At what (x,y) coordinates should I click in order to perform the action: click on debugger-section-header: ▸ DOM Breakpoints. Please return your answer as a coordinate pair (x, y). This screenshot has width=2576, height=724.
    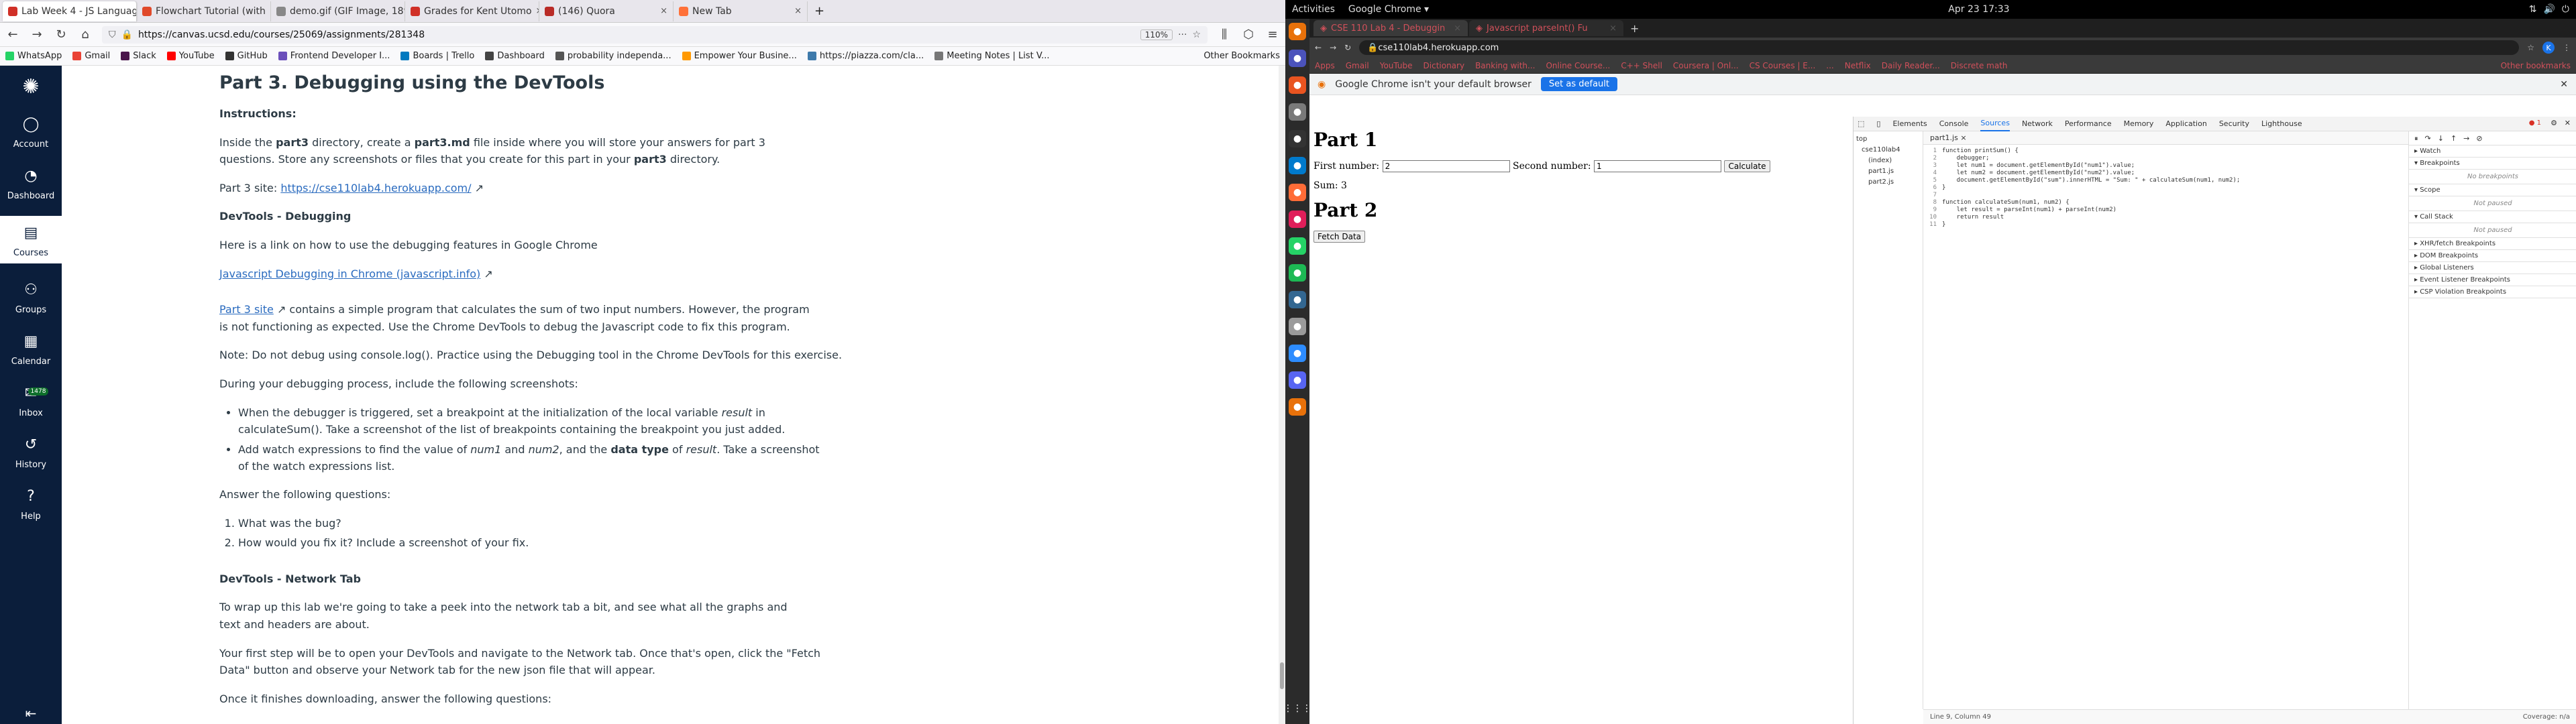
    Looking at the image, I should click on (2492, 256).